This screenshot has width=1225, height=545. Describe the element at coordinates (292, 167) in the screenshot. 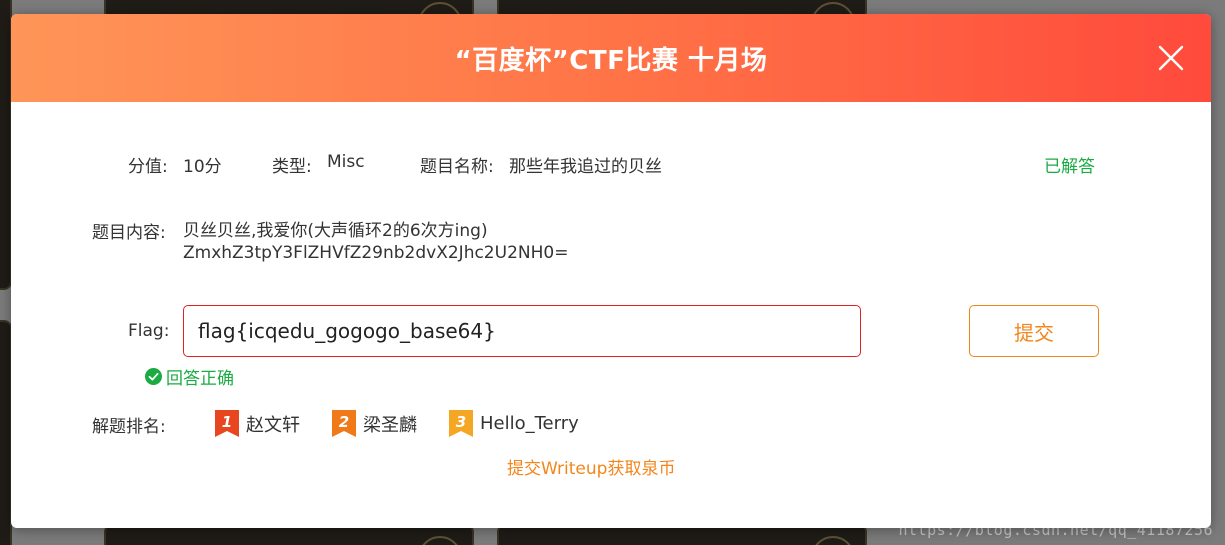

I see `type-label: 类型:` at that location.